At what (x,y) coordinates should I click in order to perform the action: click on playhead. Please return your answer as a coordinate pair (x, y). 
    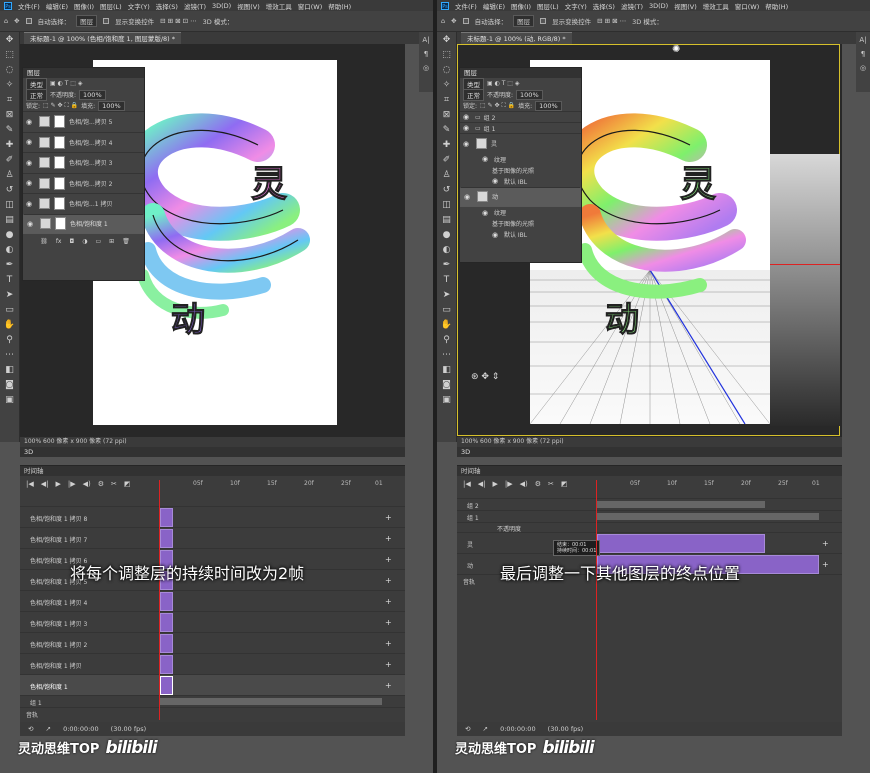
    Looking at the image, I should click on (159, 600).